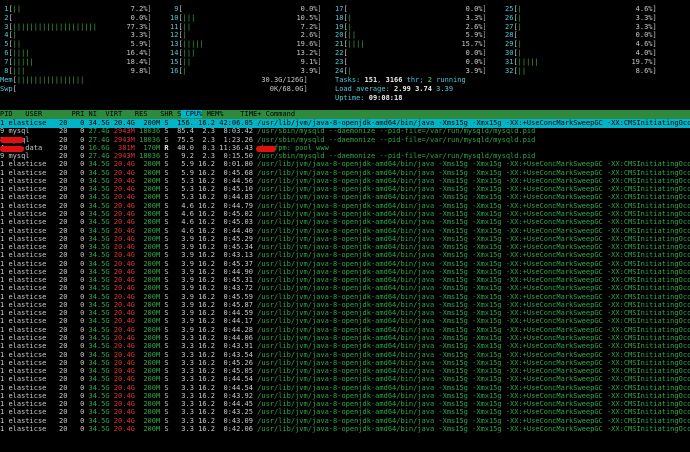 This screenshot has width=690, height=452. Describe the element at coordinates (46, 114) in the screenshot. I see `column-header-user: USER` at that location.